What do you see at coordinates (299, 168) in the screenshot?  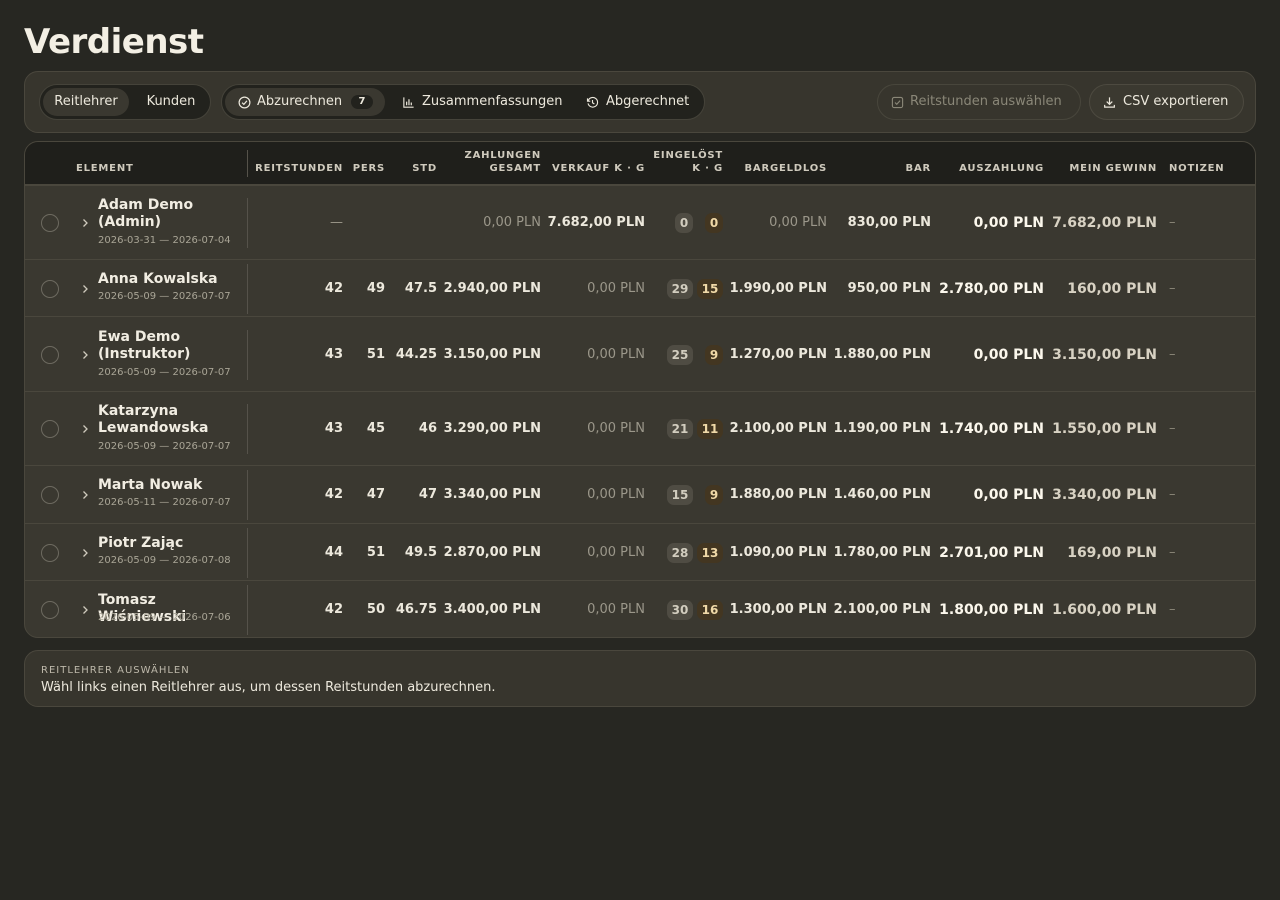 I see `col-lessons: REITSTUNDEN` at bounding box center [299, 168].